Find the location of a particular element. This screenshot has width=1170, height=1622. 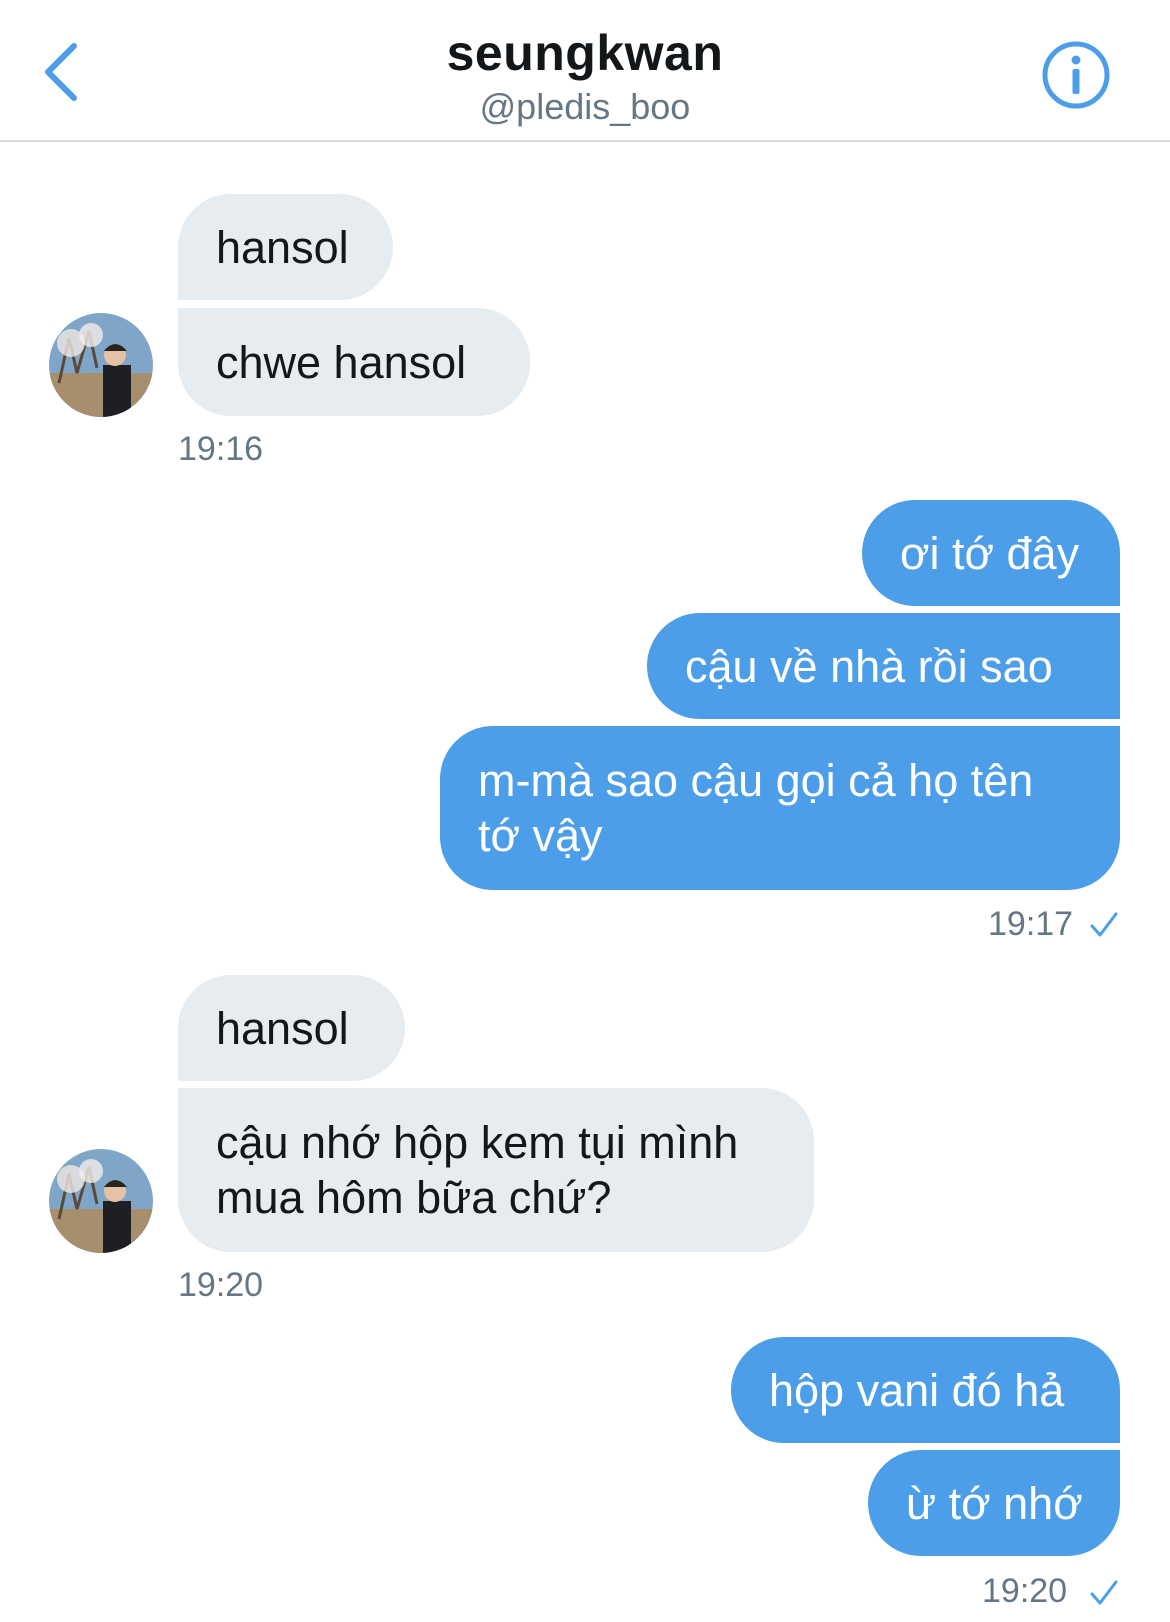

info-button is located at coordinates (1076, 75).